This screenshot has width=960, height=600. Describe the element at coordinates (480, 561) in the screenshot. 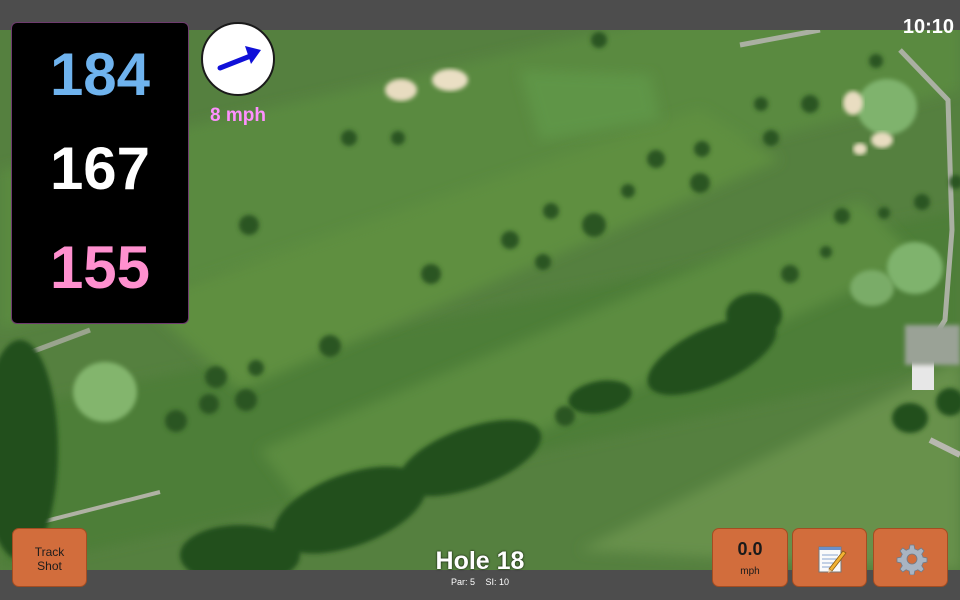

I see `hole-title: Hole 18` at that location.